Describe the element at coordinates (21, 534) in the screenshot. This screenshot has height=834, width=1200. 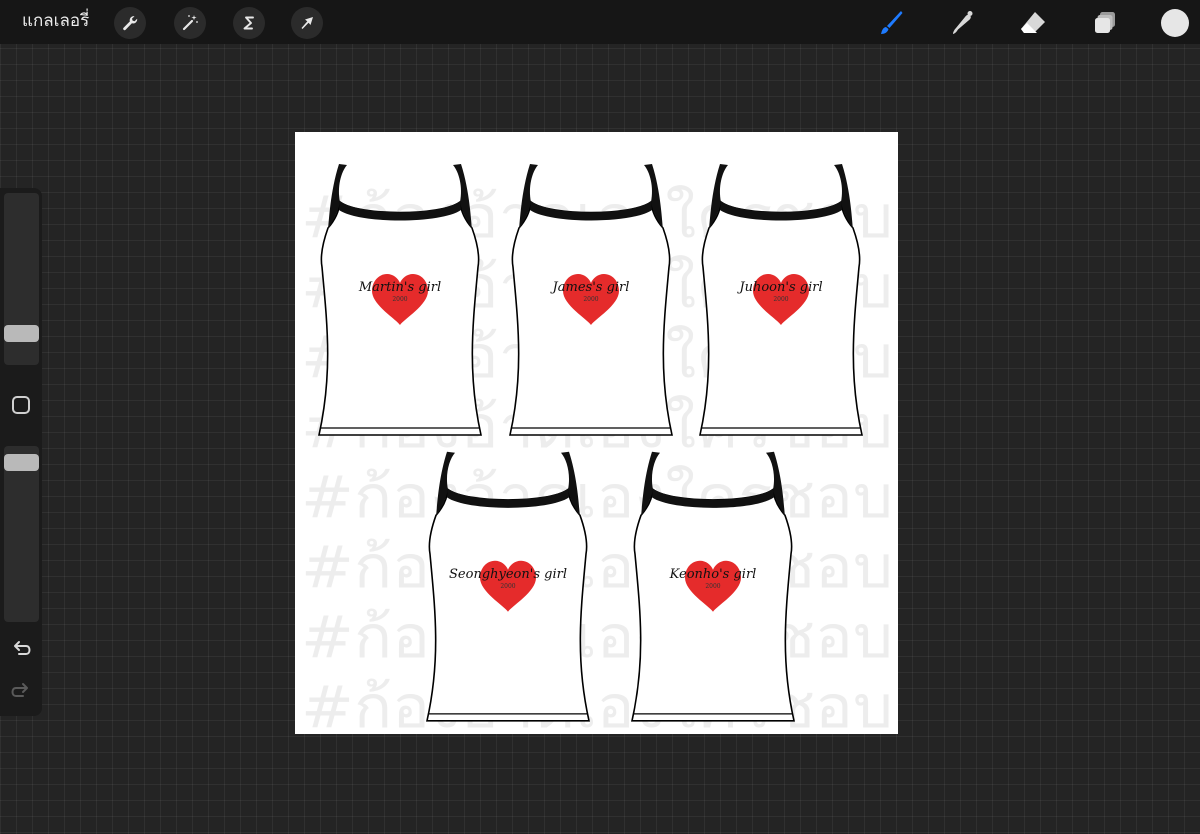
I see `opacity-slider` at that location.